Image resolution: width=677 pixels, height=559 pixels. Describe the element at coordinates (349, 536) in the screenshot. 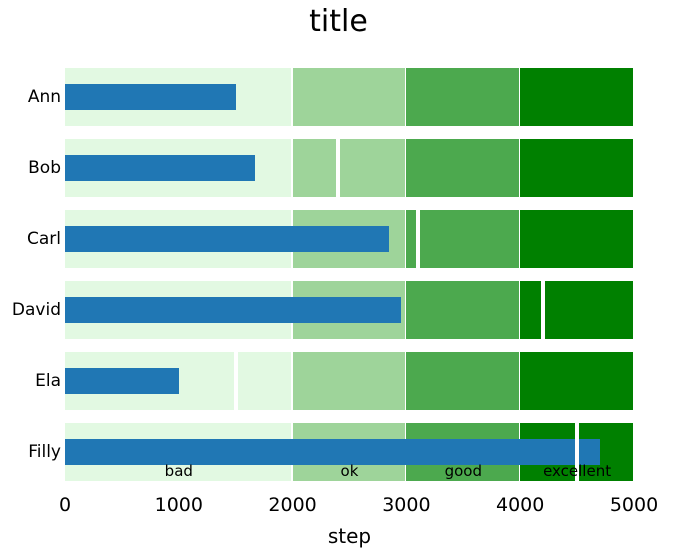

I see `x-axis-label: step` at that location.